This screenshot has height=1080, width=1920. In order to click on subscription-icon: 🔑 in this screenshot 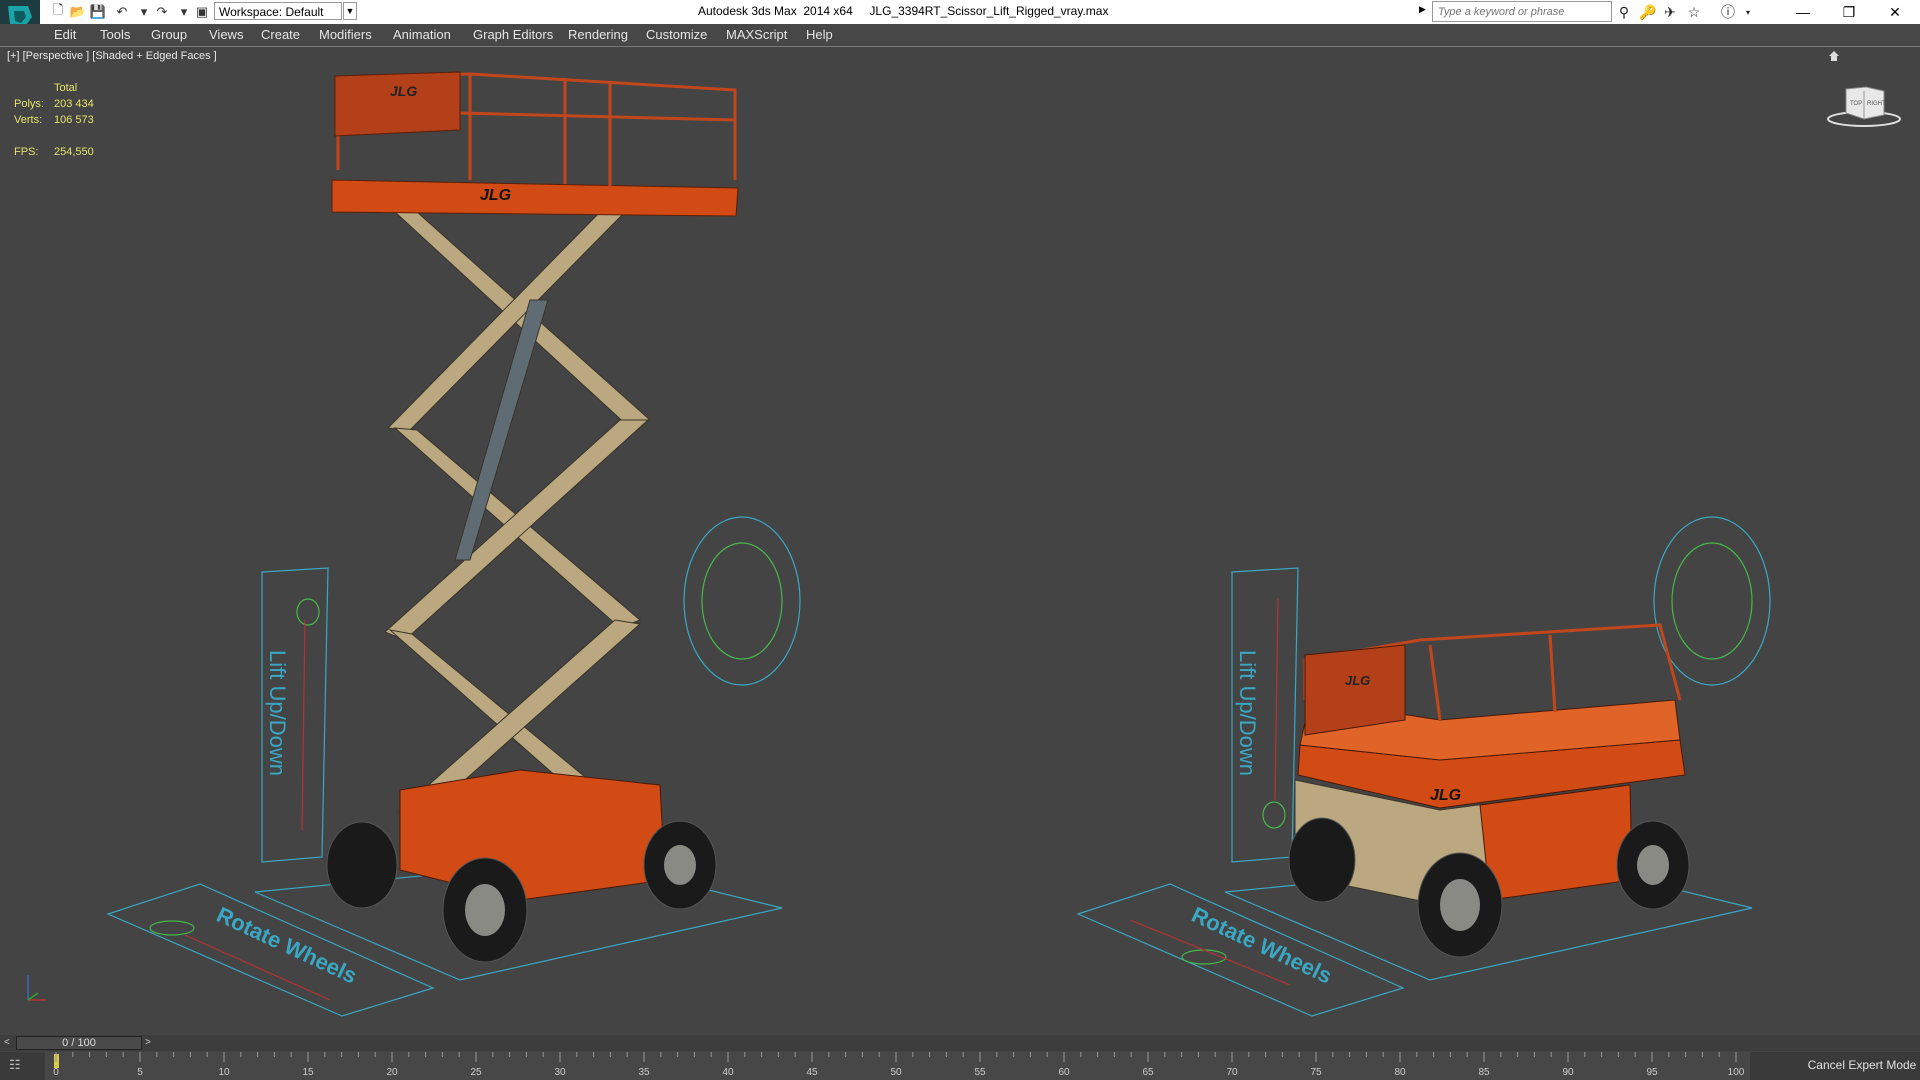, I will do `click(1648, 12)`.